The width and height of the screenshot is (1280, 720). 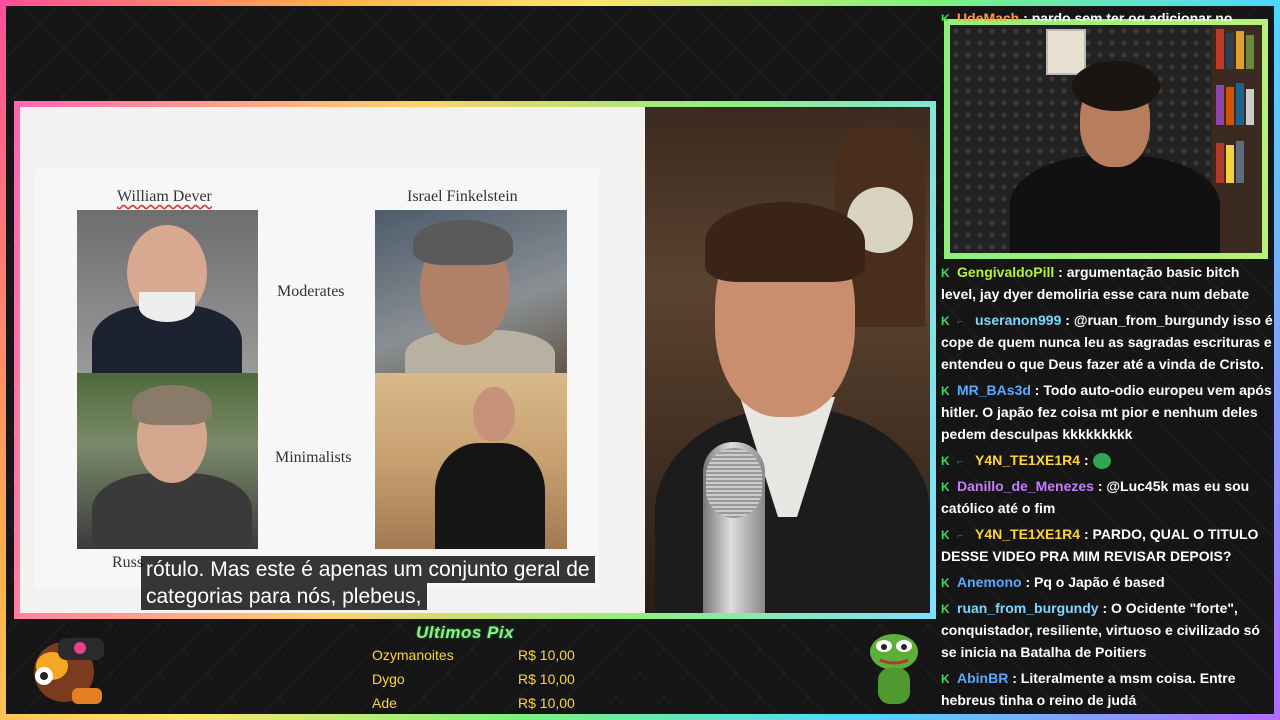 What do you see at coordinates (1101, 461) in the screenshot?
I see `frog-emote-icon` at bounding box center [1101, 461].